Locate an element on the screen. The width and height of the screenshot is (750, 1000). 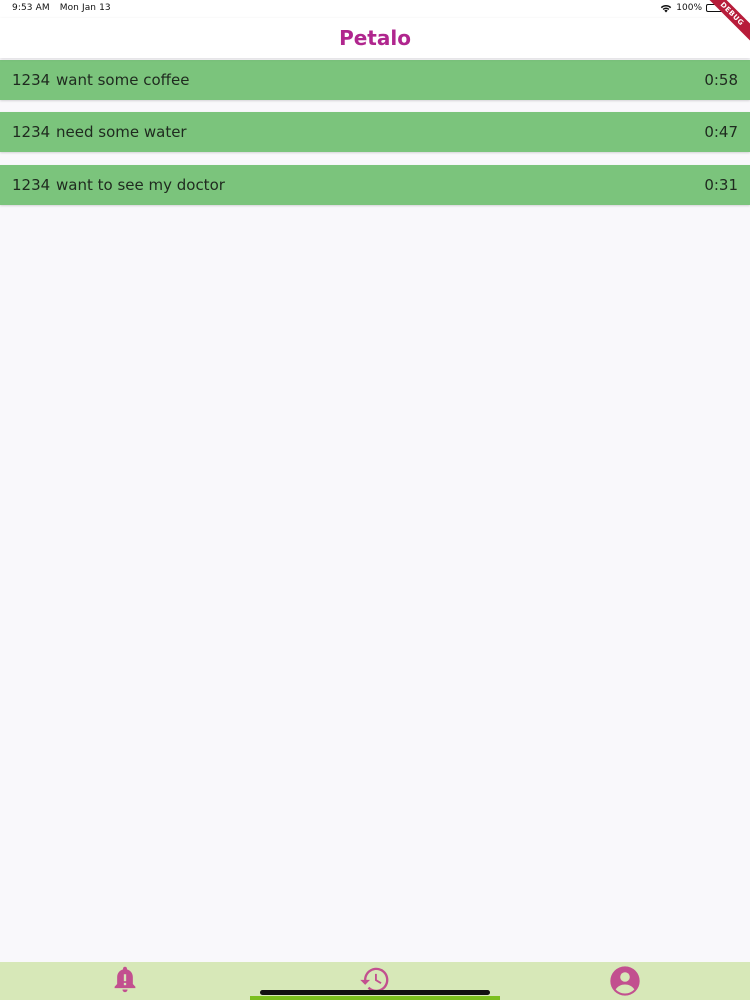
app-title: Petalo is located at coordinates (375, 38).